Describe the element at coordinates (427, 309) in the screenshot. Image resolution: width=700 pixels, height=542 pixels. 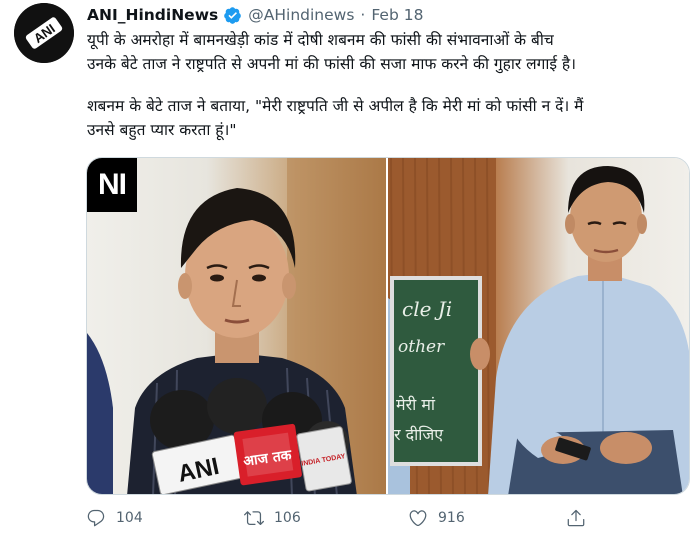
I see `board-line: cle Ji` at that location.